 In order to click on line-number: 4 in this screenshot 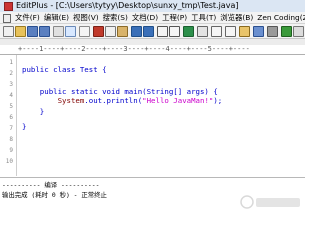, I will do `click(11, 95)`.